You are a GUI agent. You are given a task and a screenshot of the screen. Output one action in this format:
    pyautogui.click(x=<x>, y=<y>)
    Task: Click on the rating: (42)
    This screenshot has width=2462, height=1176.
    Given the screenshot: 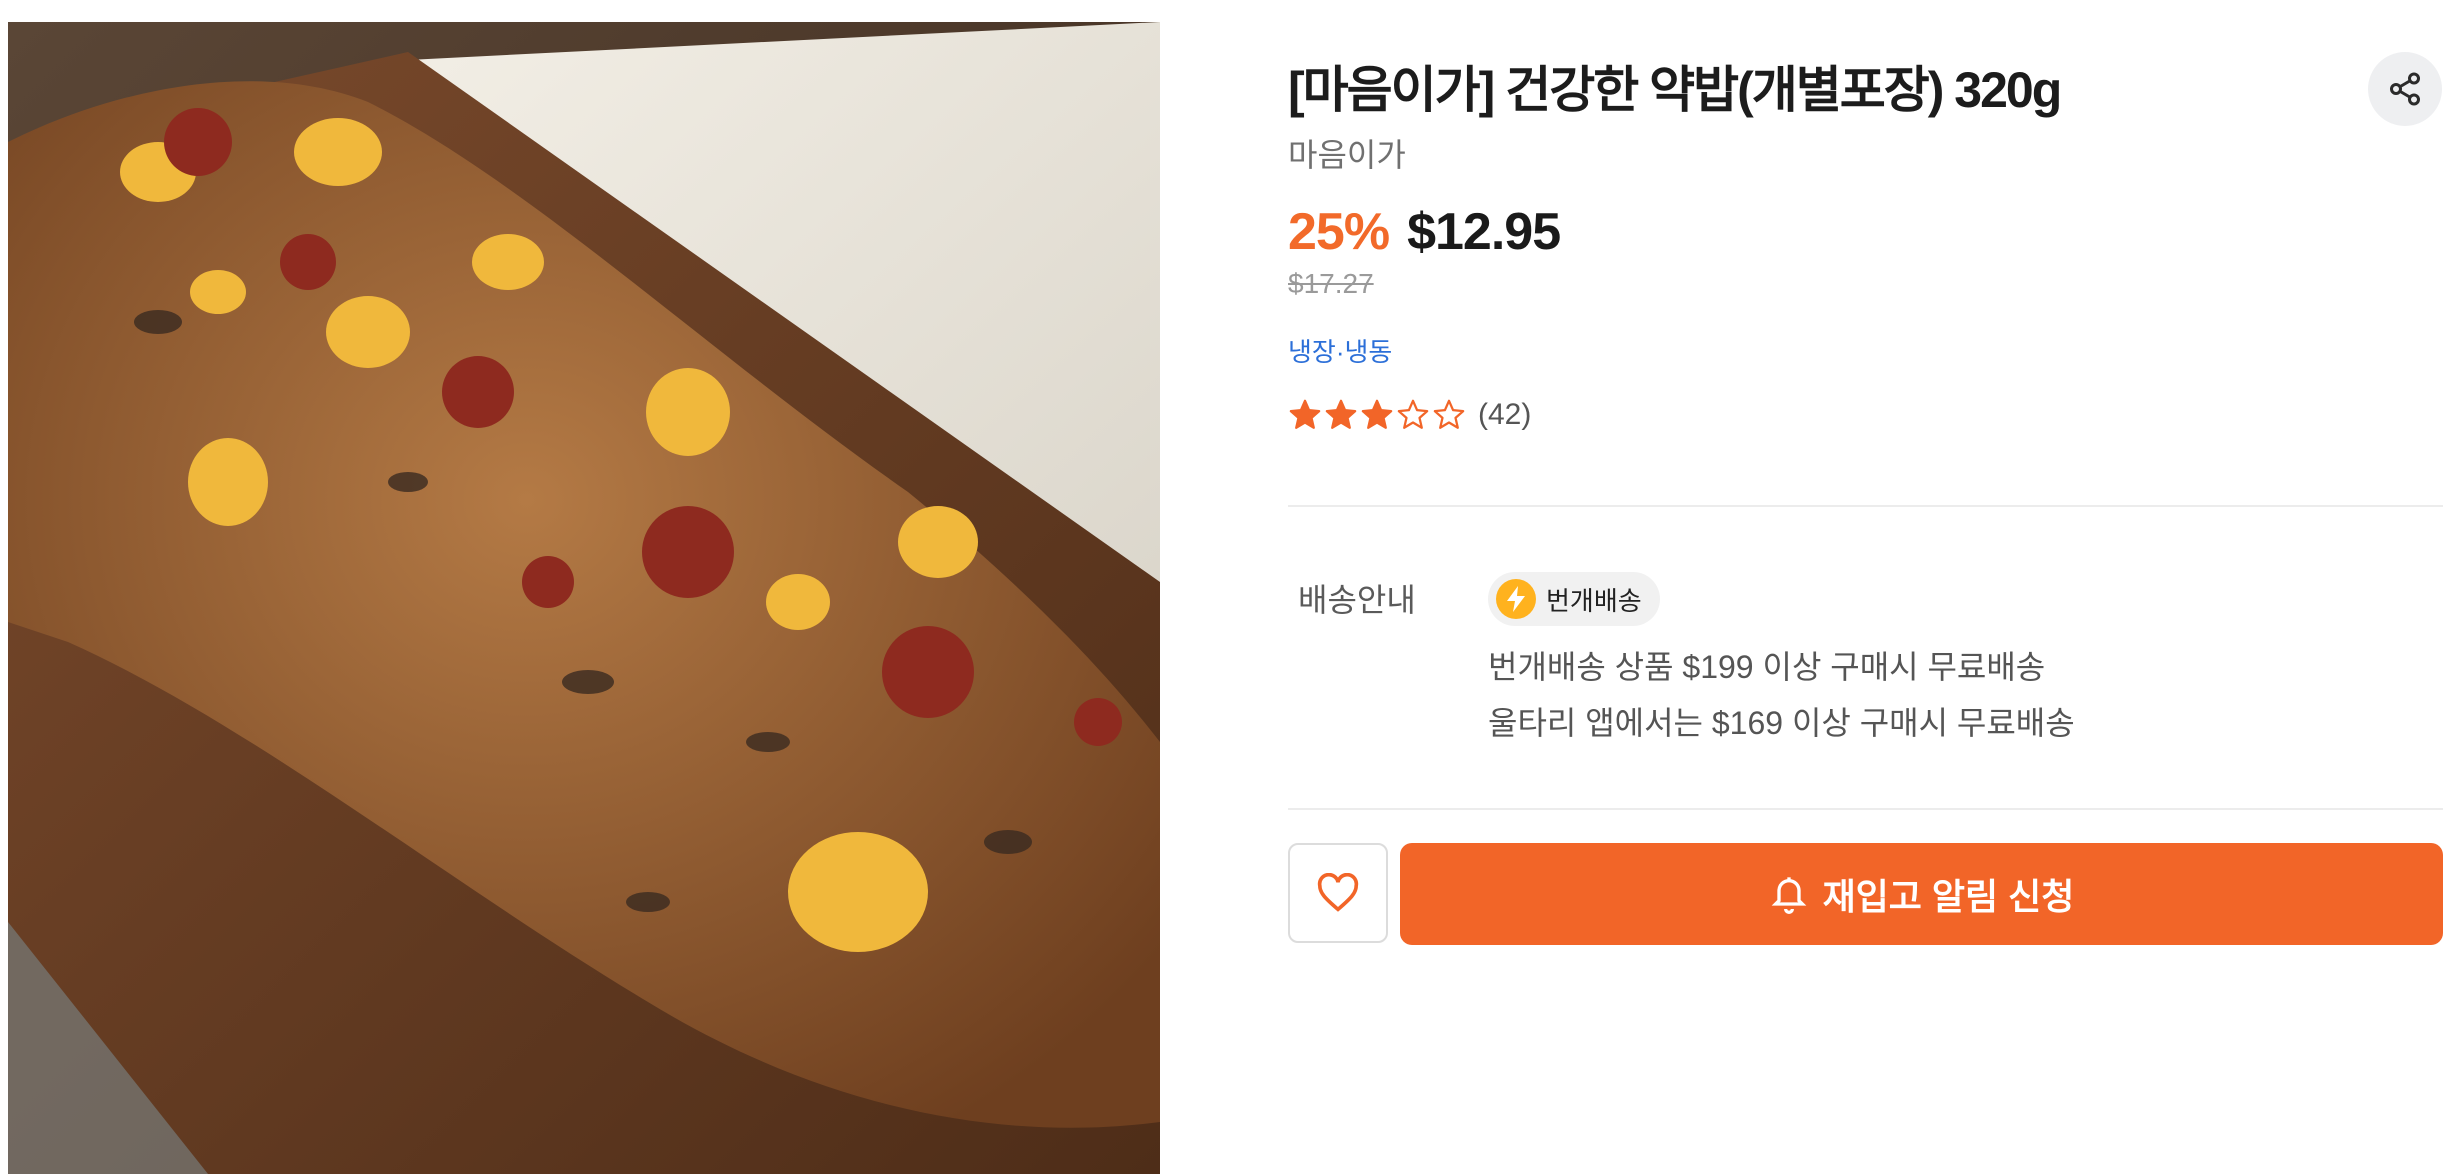 What is the action you would take?
    pyautogui.click(x=1409, y=415)
    